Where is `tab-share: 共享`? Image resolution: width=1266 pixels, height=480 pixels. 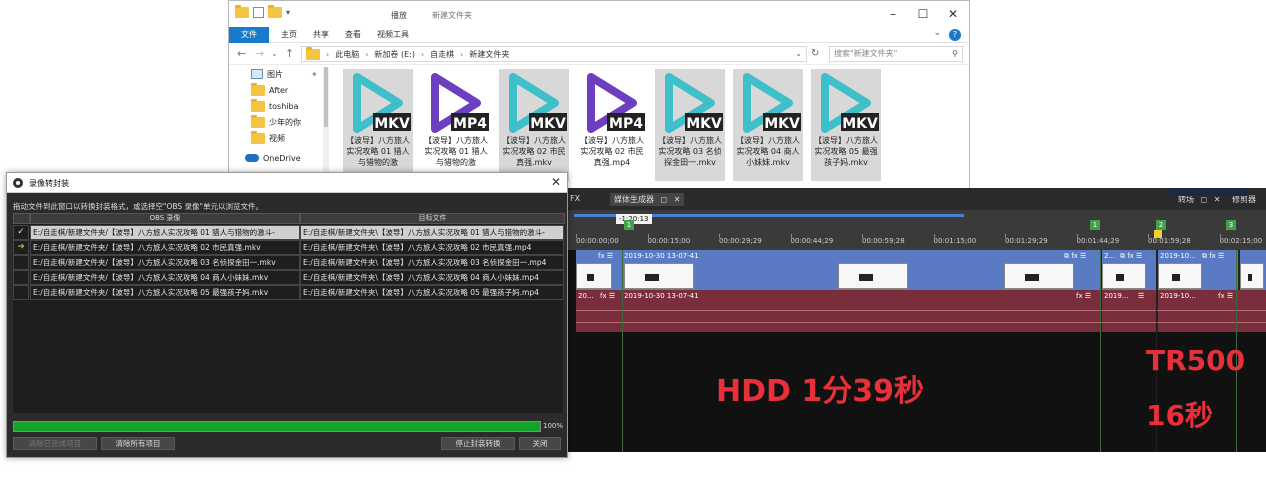
tab-share: 共享 is located at coordinates (321, 35).